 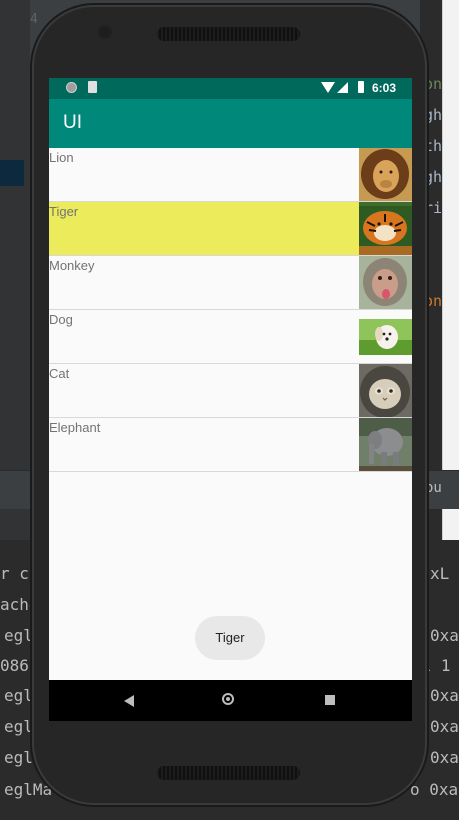 I want to click on monkey-photo, so click(x=385, y=282).